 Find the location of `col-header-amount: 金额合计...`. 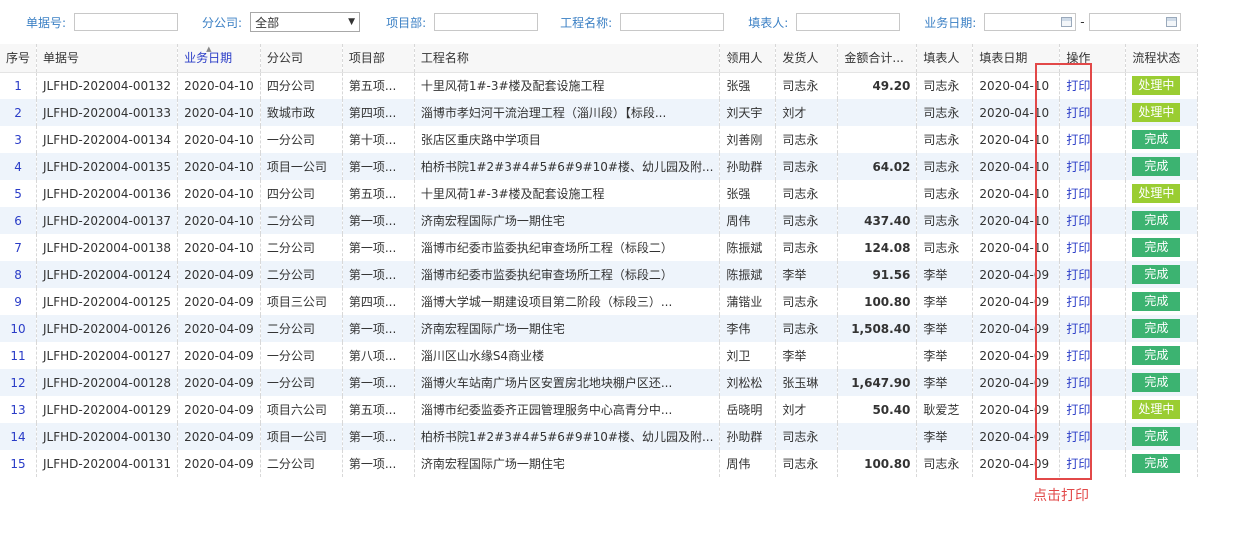

col-header-amount: 金额合计... is located at coordinates (877, 58).